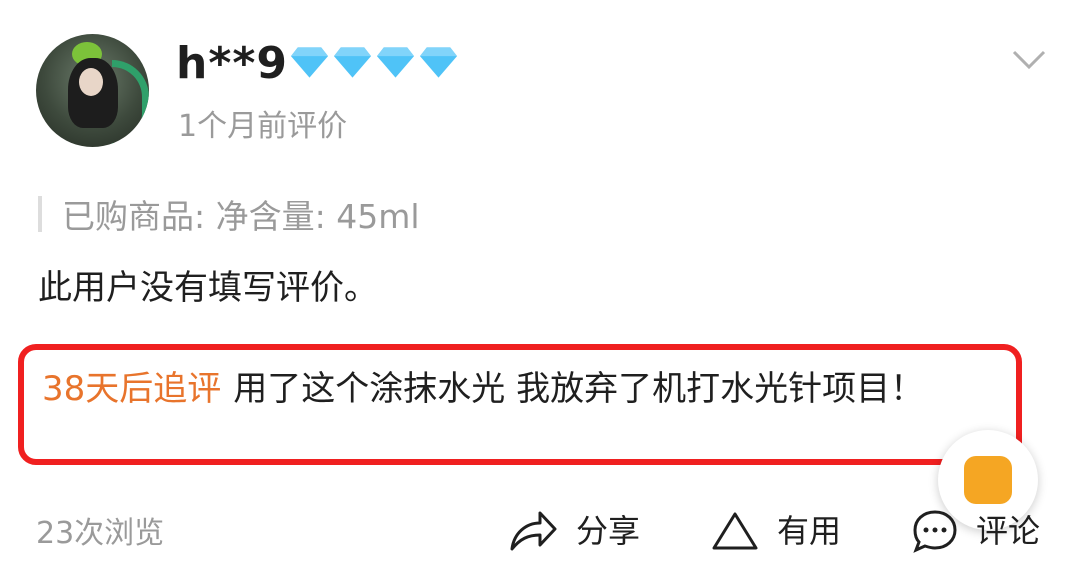  I want to click on share-button: 分享, so click(574, 531).